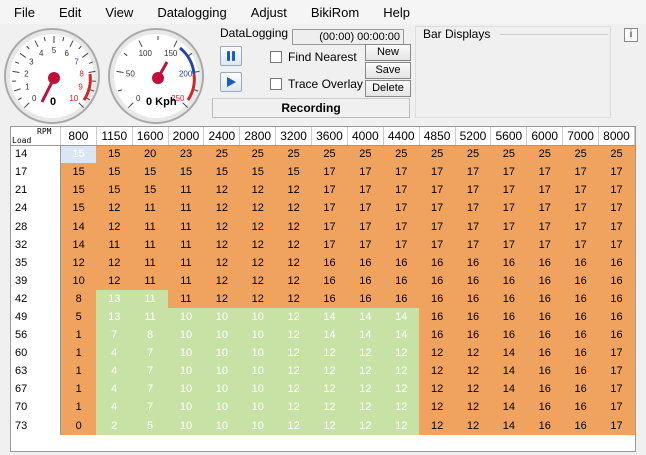 The height and width of the screenshot is (455, 646). Describe the element at coordinates (36, 335) in the screenshot. I see `load-row-header: 56` at that location.